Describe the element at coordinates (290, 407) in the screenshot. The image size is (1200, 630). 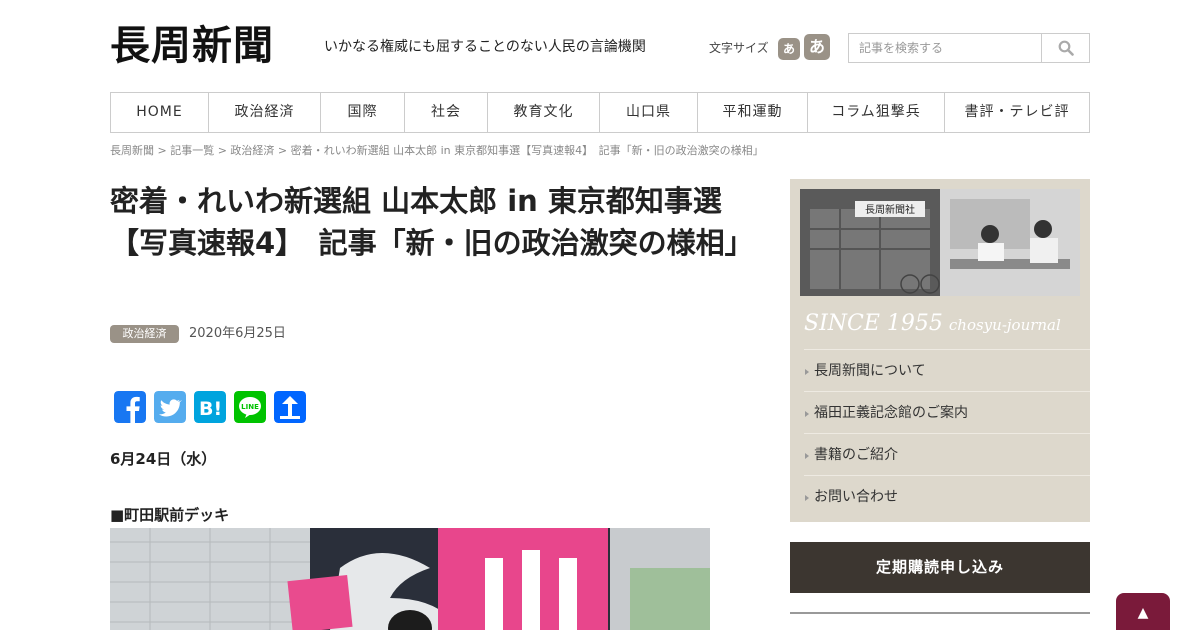
I see `share-icon` at that location.